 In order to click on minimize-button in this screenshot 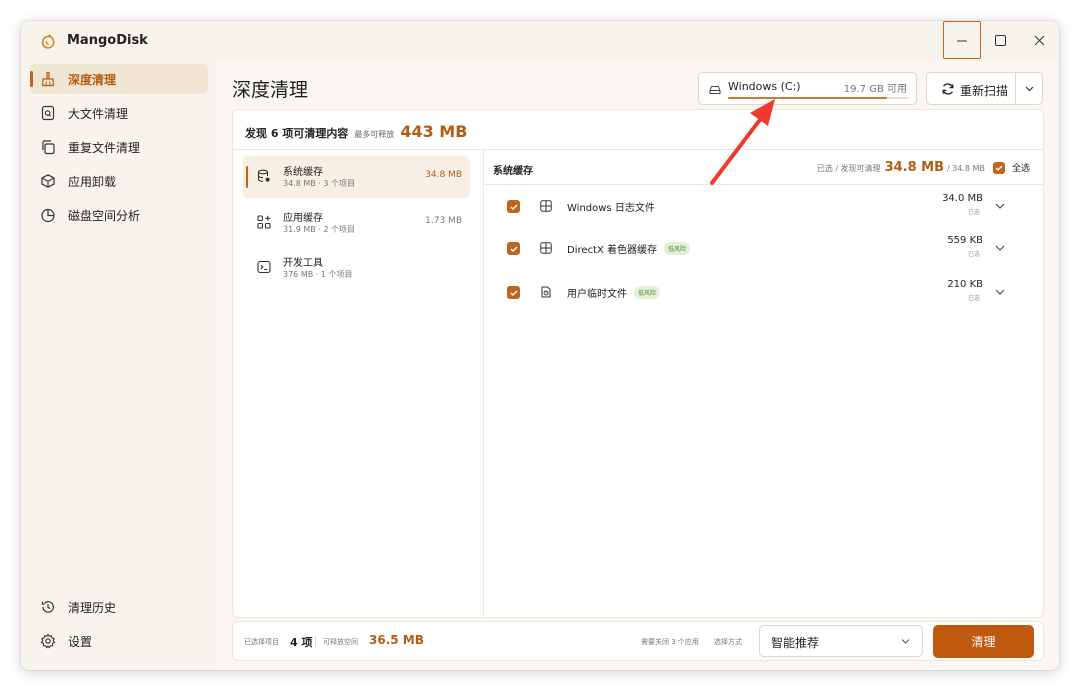, I will do `click(962, 40)`.